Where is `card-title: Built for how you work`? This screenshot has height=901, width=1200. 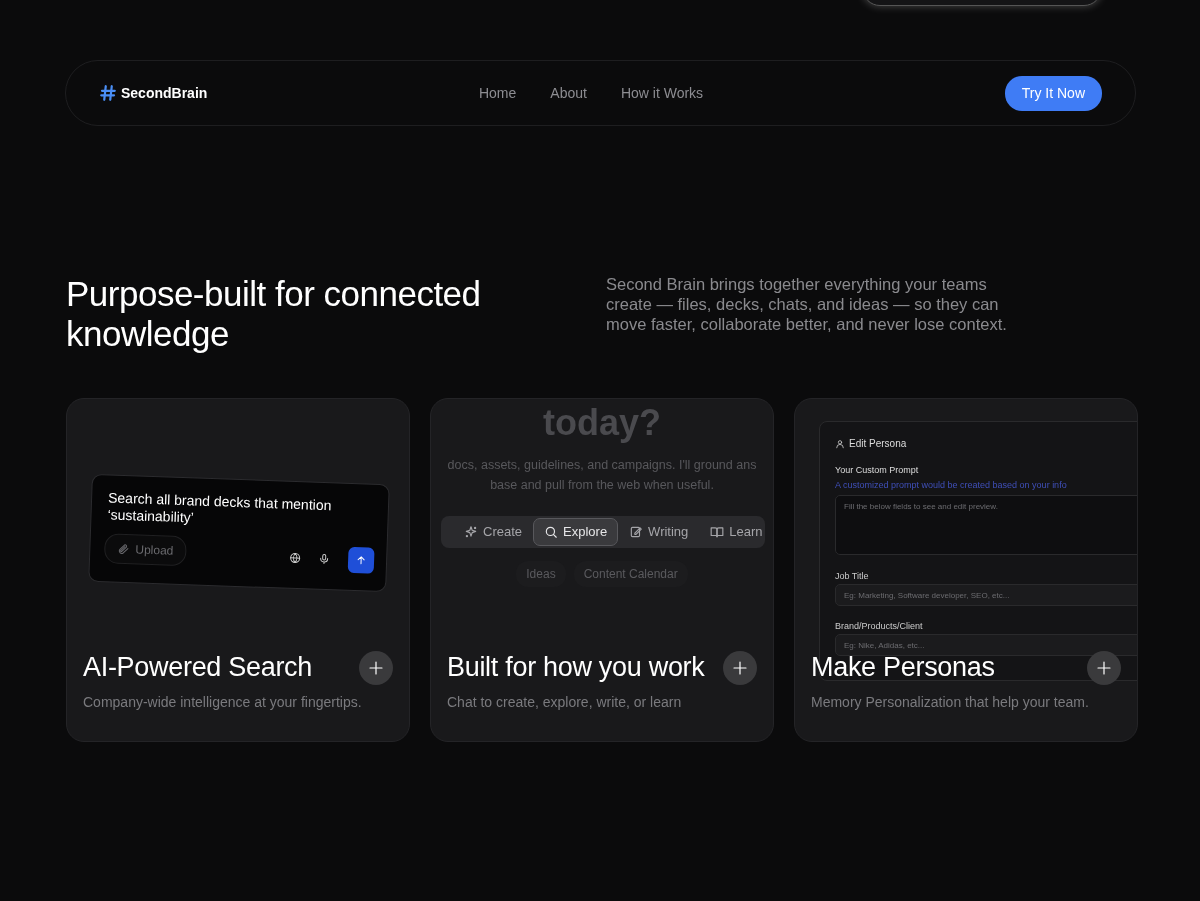 card-title: Built for how you work is located at coordinates (576, 667).